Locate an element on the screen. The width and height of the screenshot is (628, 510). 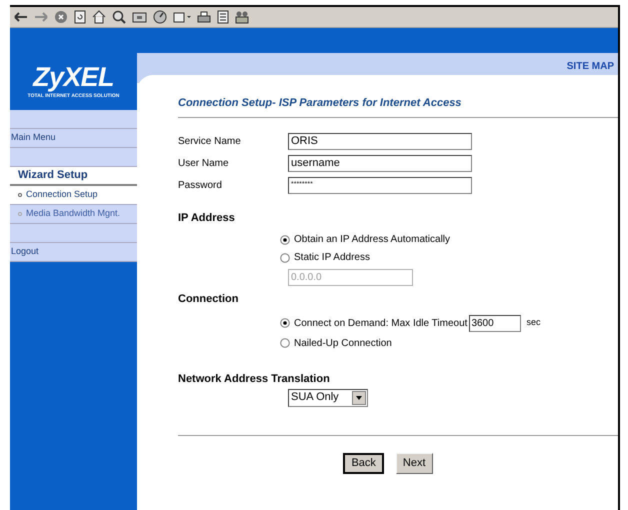
people-icon is located at coordinates (242, 17).